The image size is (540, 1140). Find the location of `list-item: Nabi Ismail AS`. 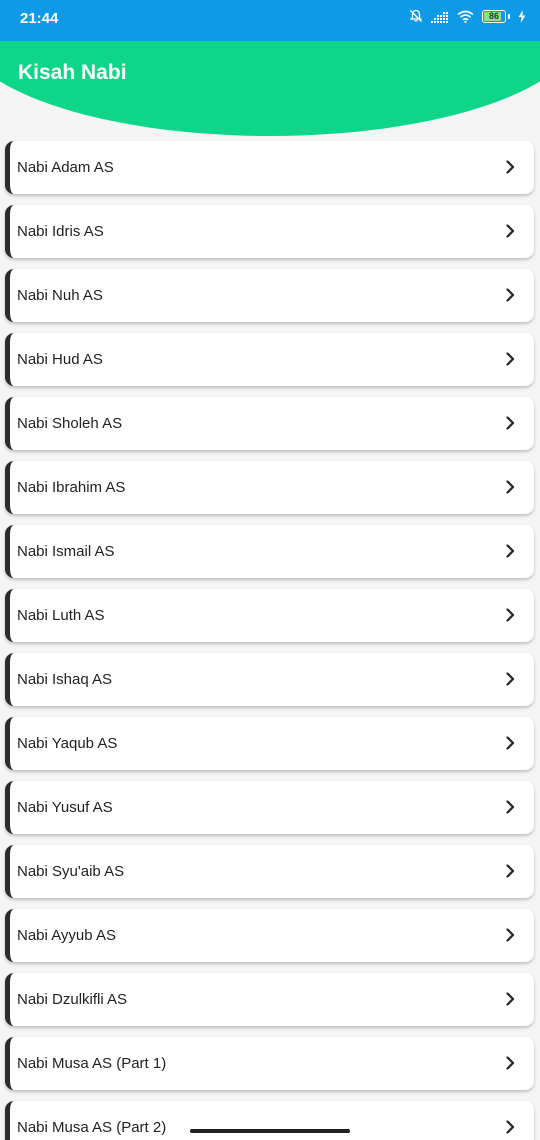

list-item: Nabi Ismail AS is located at coordinates (269, 551).